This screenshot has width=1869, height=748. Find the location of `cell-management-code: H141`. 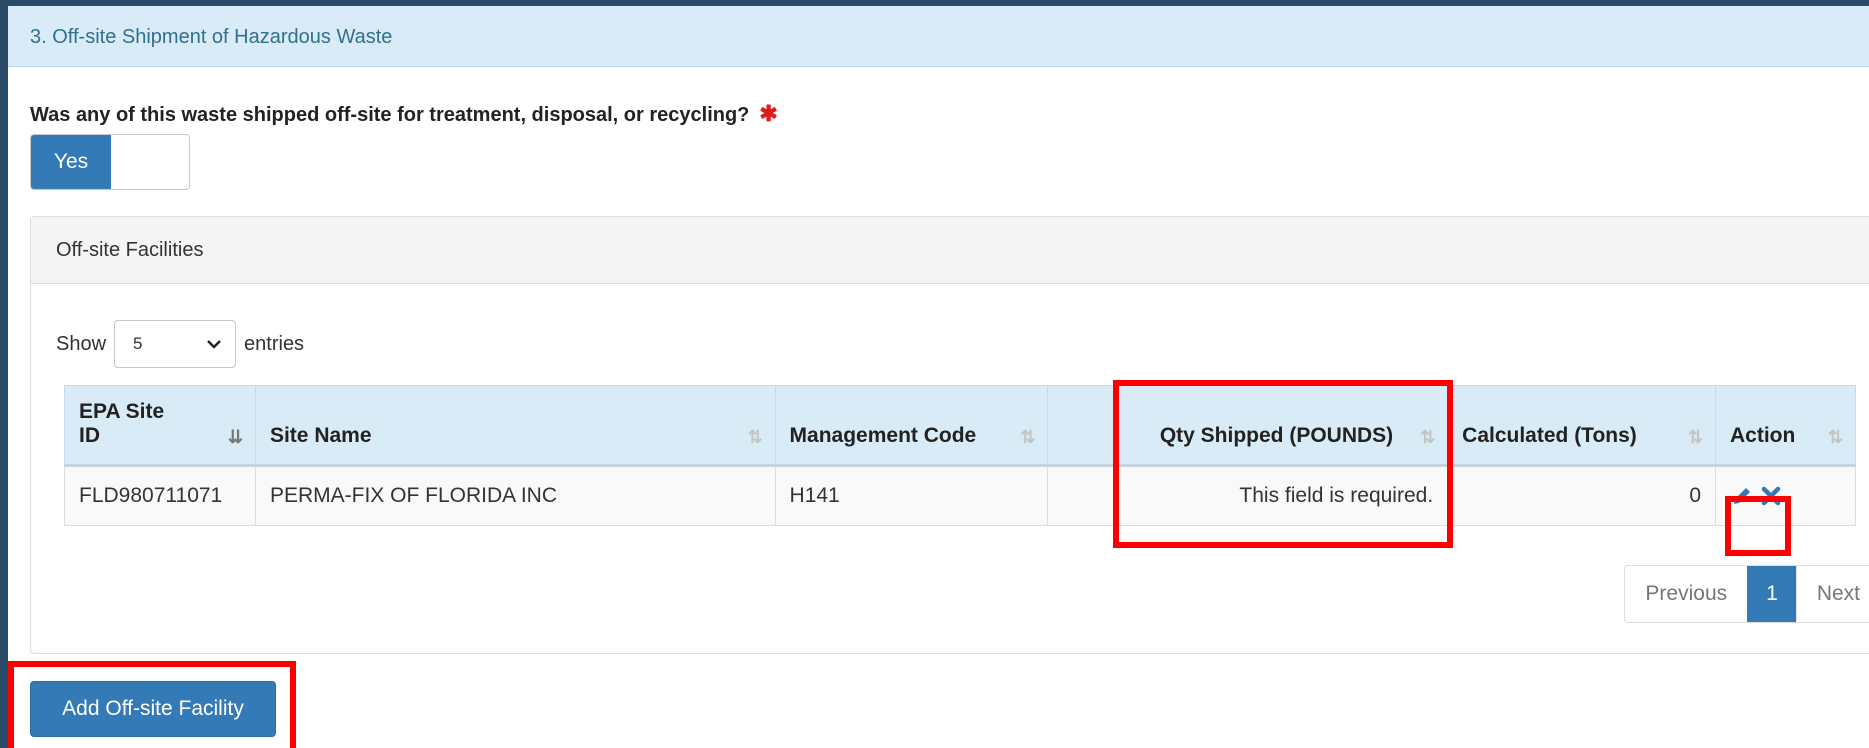

cell-management-code: H141 is located at coordinates (911, 495).